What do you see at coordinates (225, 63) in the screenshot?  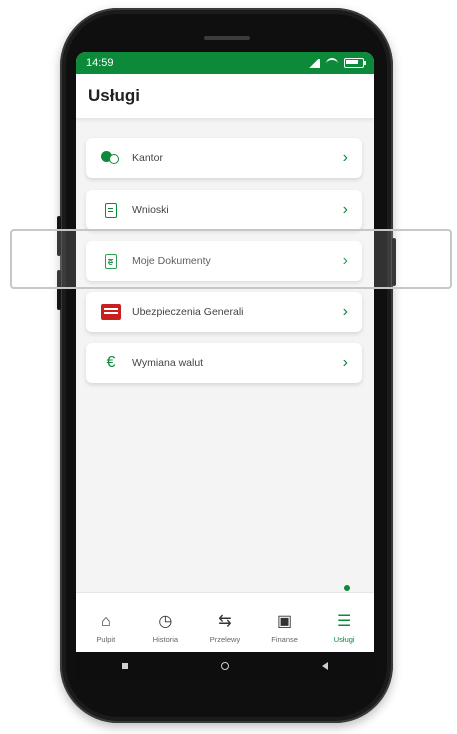 I see `status-bar: 14:59` at bounding box center [225, 63].